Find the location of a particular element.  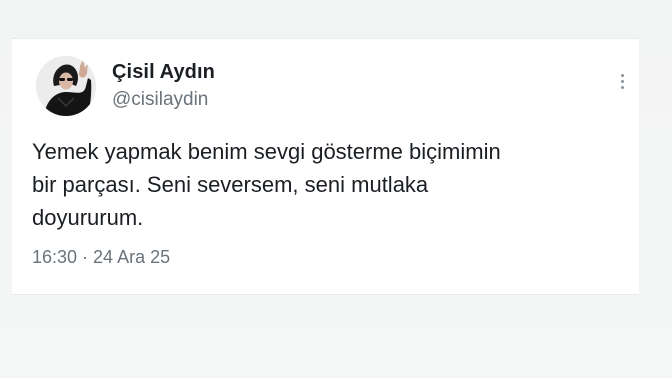

profile-photo-icon is located at coordinates (66, 86).